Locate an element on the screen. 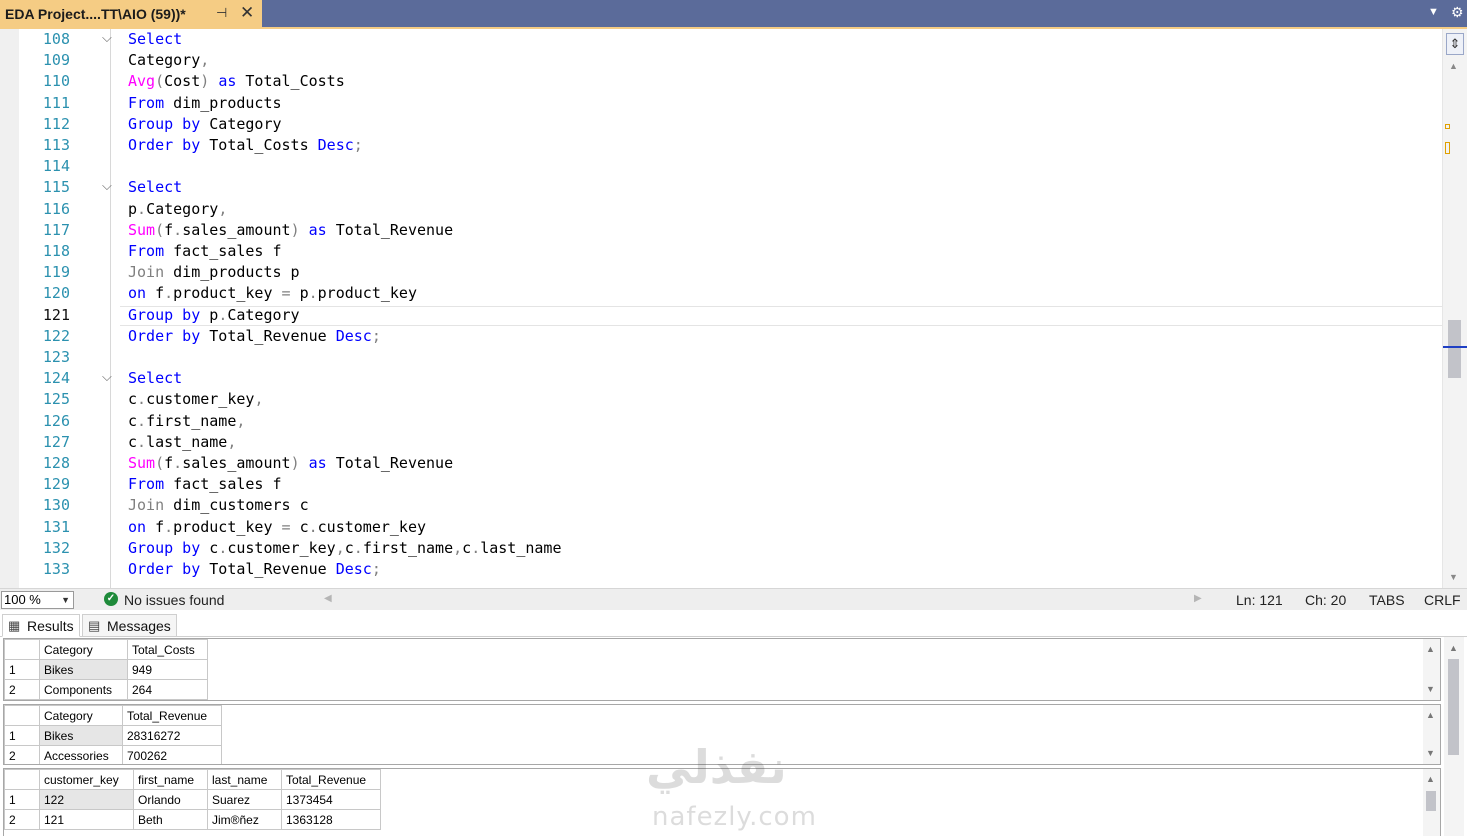  code-line: 127 c.last_name, is located at coordinates (720, 442).